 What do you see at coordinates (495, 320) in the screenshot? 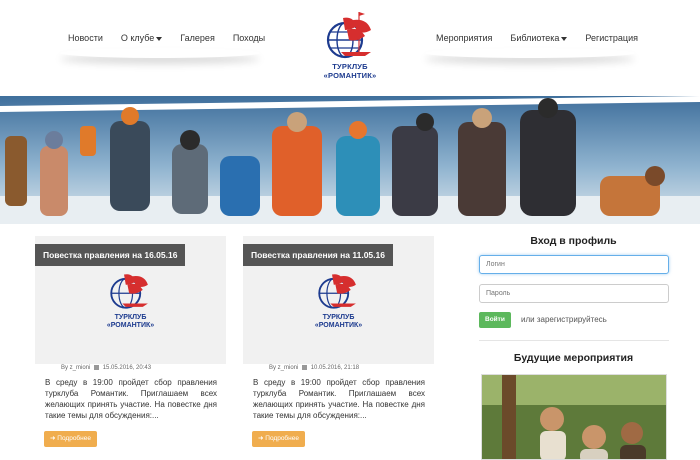
I see `login-button: Войти` at bounding box center [495, 320].